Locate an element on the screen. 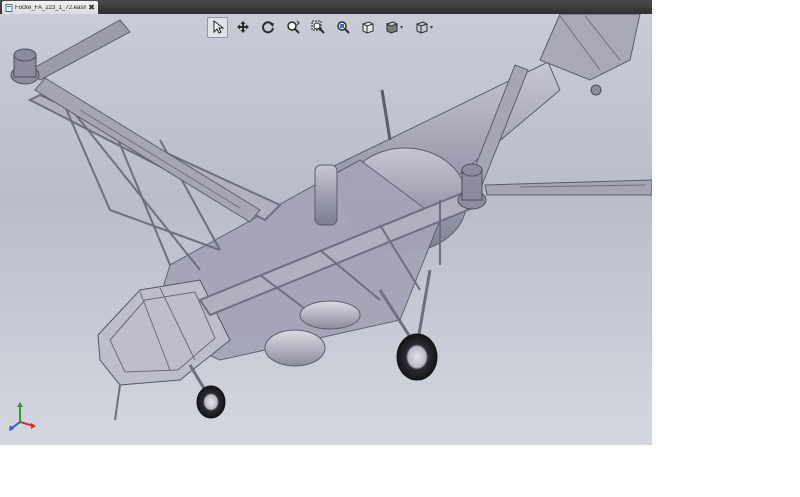 The image size is (800, 497). standard-views-tool is located at coordinates (367, 27).